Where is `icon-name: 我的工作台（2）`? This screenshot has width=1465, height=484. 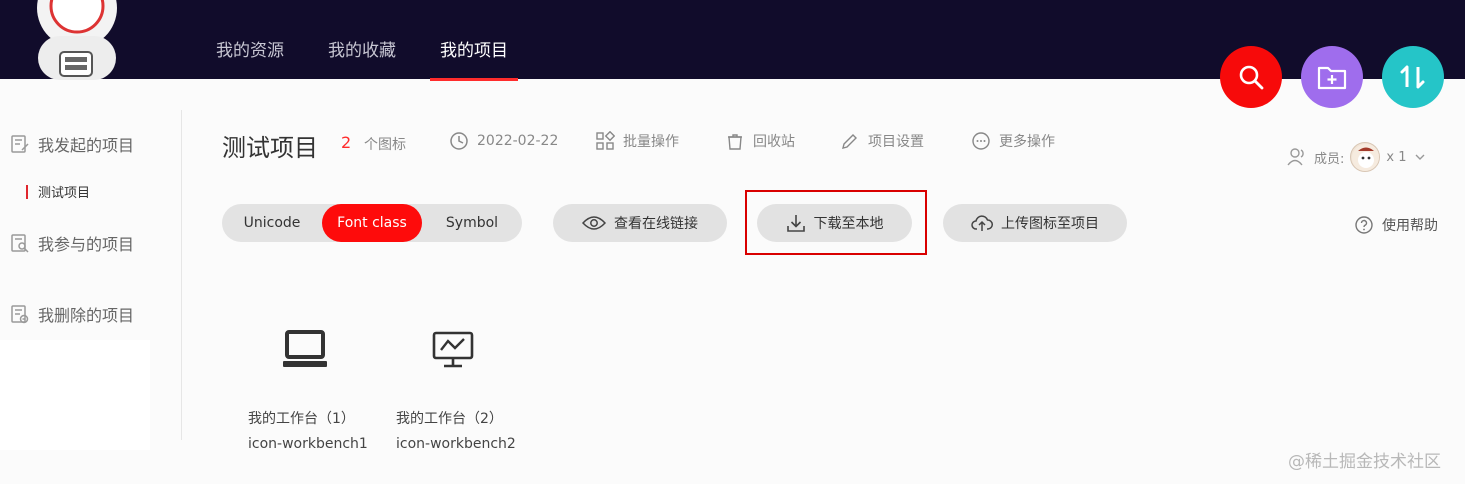 icon-name: 我的工作台（2） is located at coordinates (449, 419).